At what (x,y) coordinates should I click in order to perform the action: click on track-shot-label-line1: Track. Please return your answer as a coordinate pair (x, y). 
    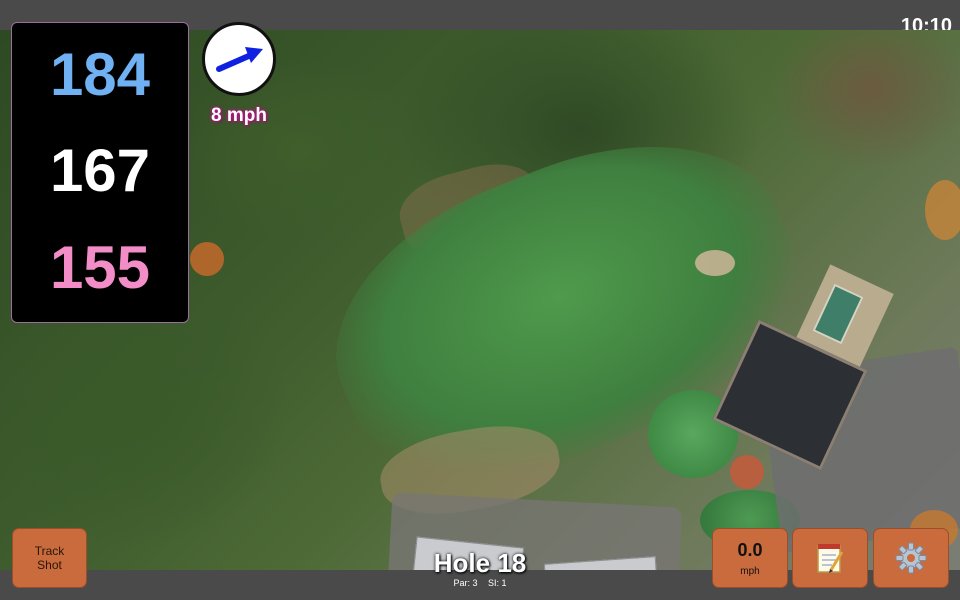
    Looking at the image, I should click on (49, 551).